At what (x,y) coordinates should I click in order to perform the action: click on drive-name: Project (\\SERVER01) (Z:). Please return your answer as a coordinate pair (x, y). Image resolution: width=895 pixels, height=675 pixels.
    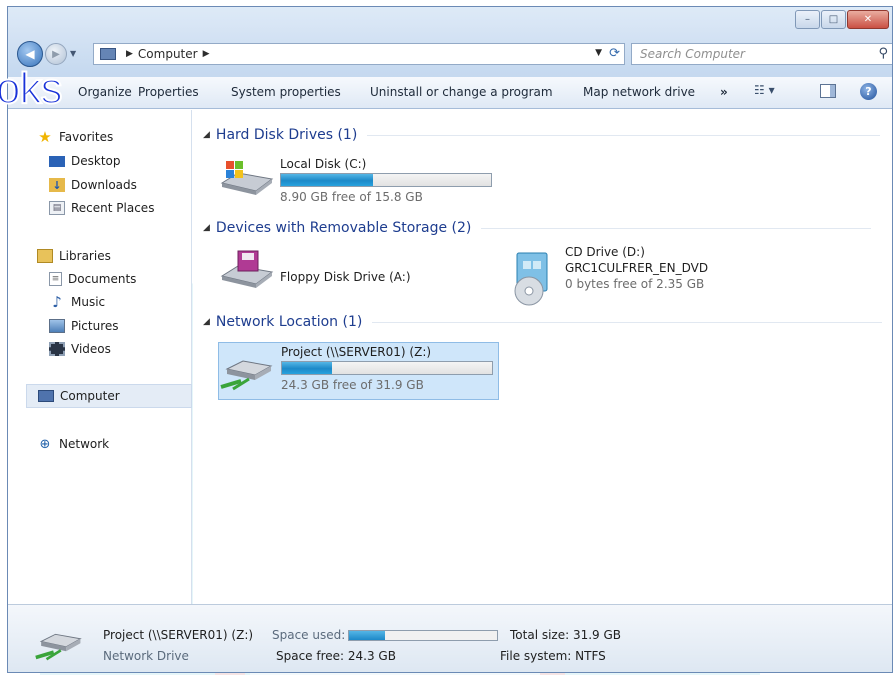
    Looking at the image, I should click on (356, 352).